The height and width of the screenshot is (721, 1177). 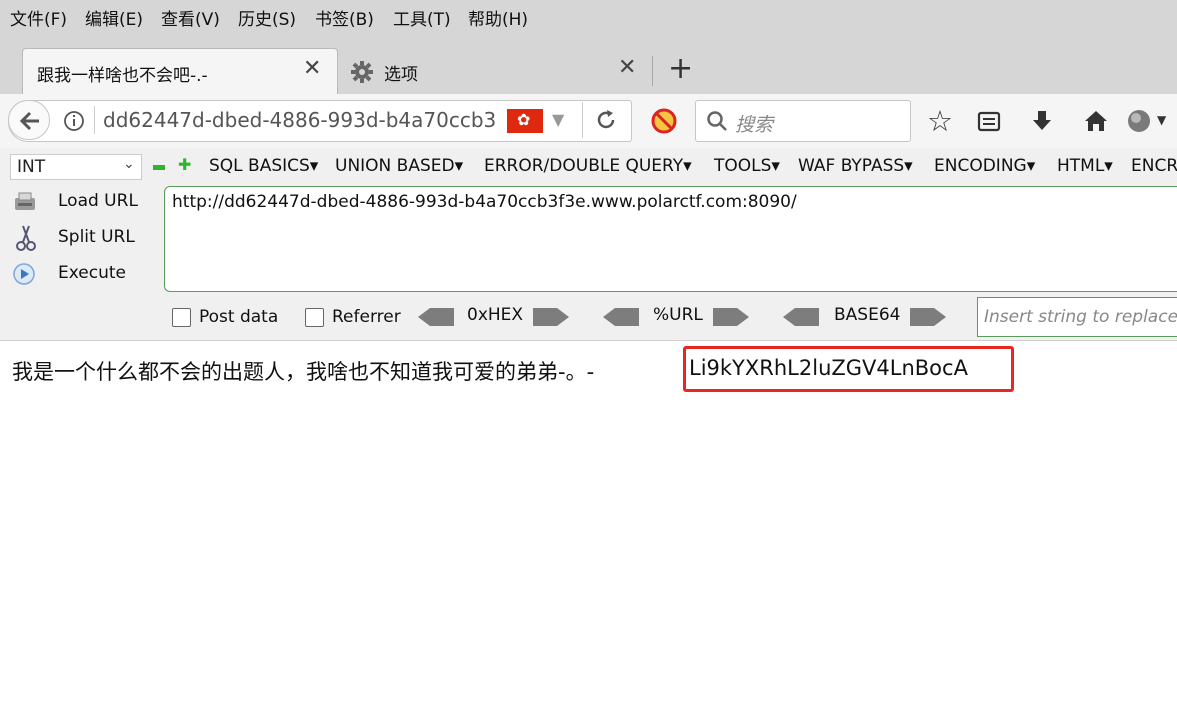 What do you see at coordinates (828, 368) in the screenshot?
I see `encoded-string: Li9kYXRhL2luZGV4LnBocA` at bounding box center [828, 368].